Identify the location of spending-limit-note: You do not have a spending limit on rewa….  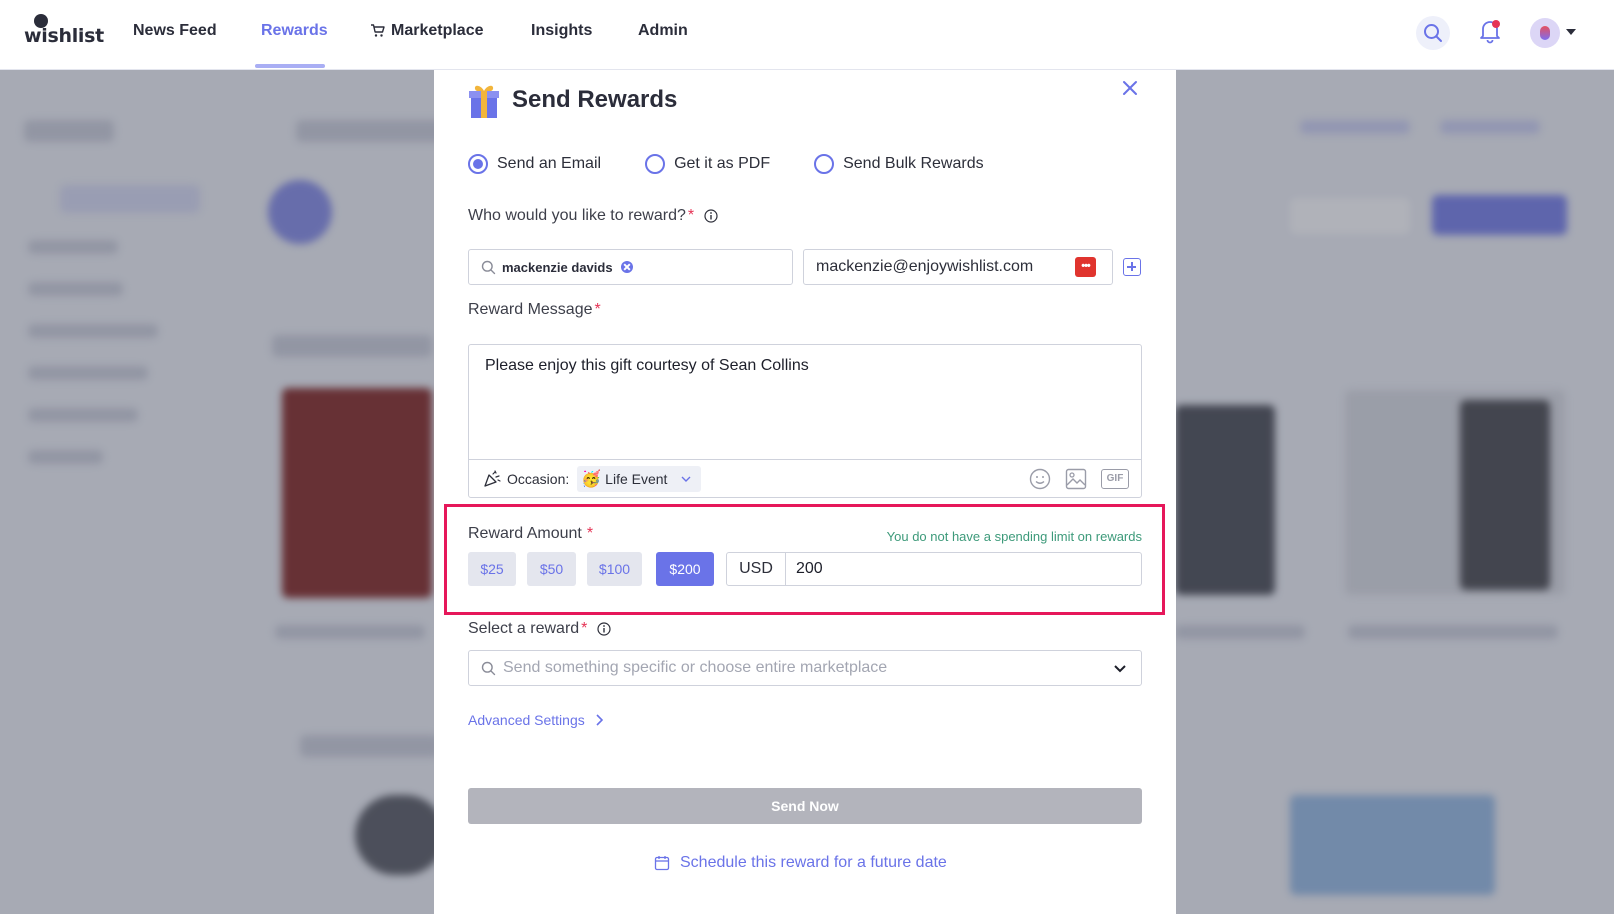
(1014, 536).